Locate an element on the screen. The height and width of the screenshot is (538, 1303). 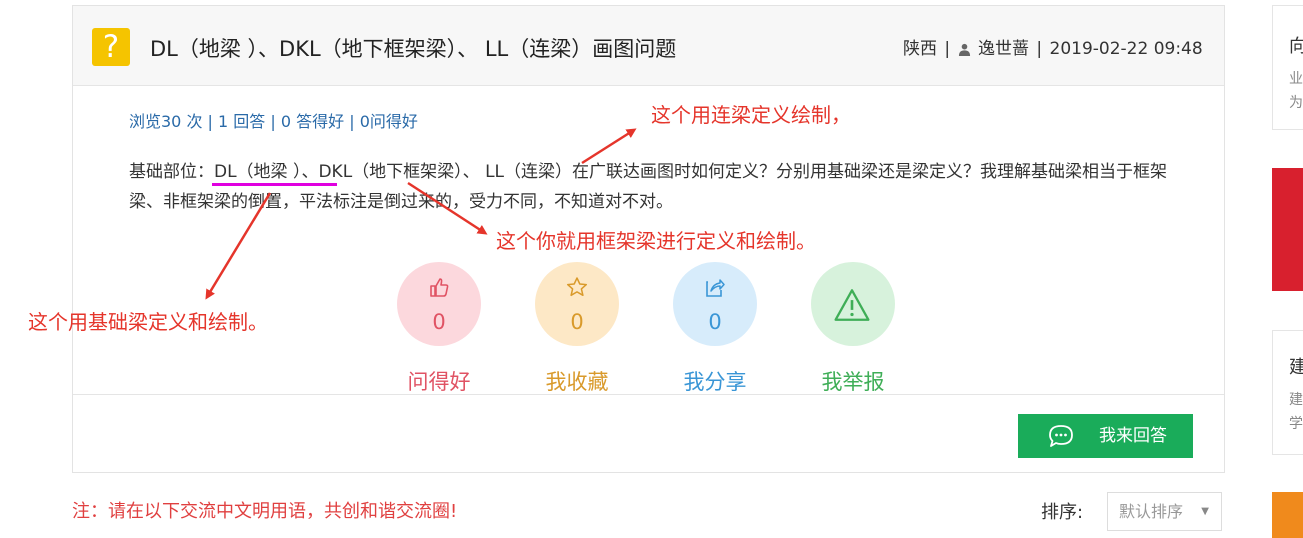
sidebar-card-text: 学 is located at coordinates (1296, 424).